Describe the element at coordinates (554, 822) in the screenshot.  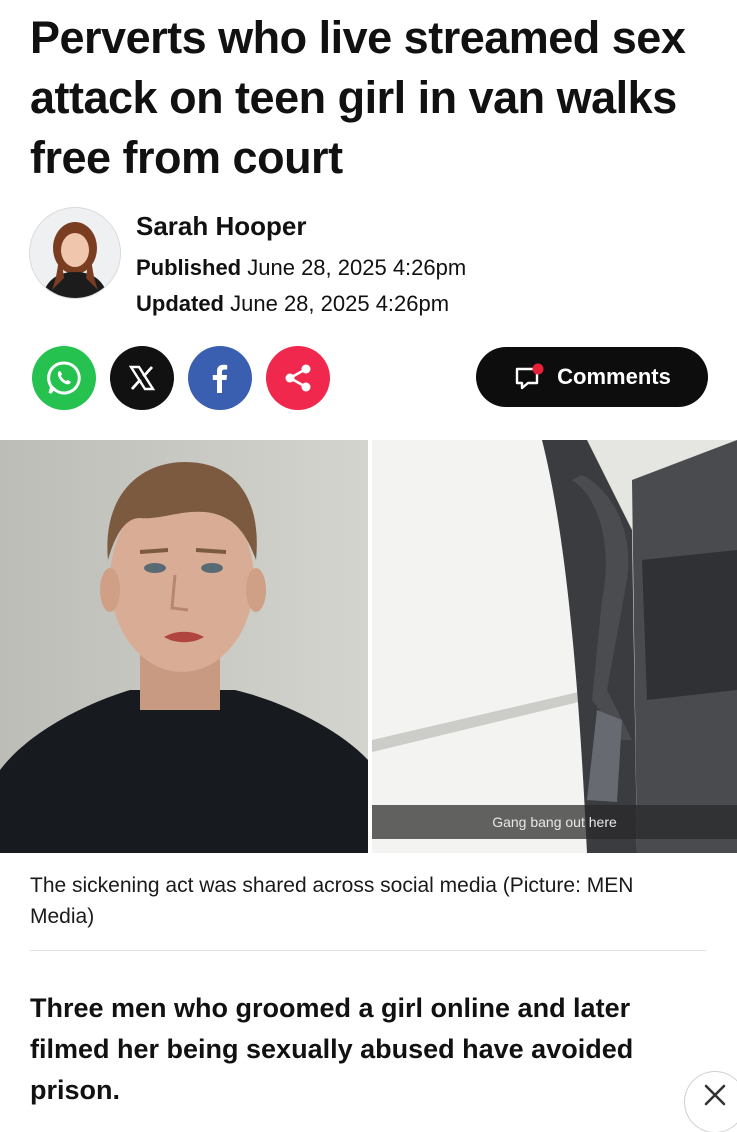
I see `image-overlay-text: Gang bang out here` at that location.